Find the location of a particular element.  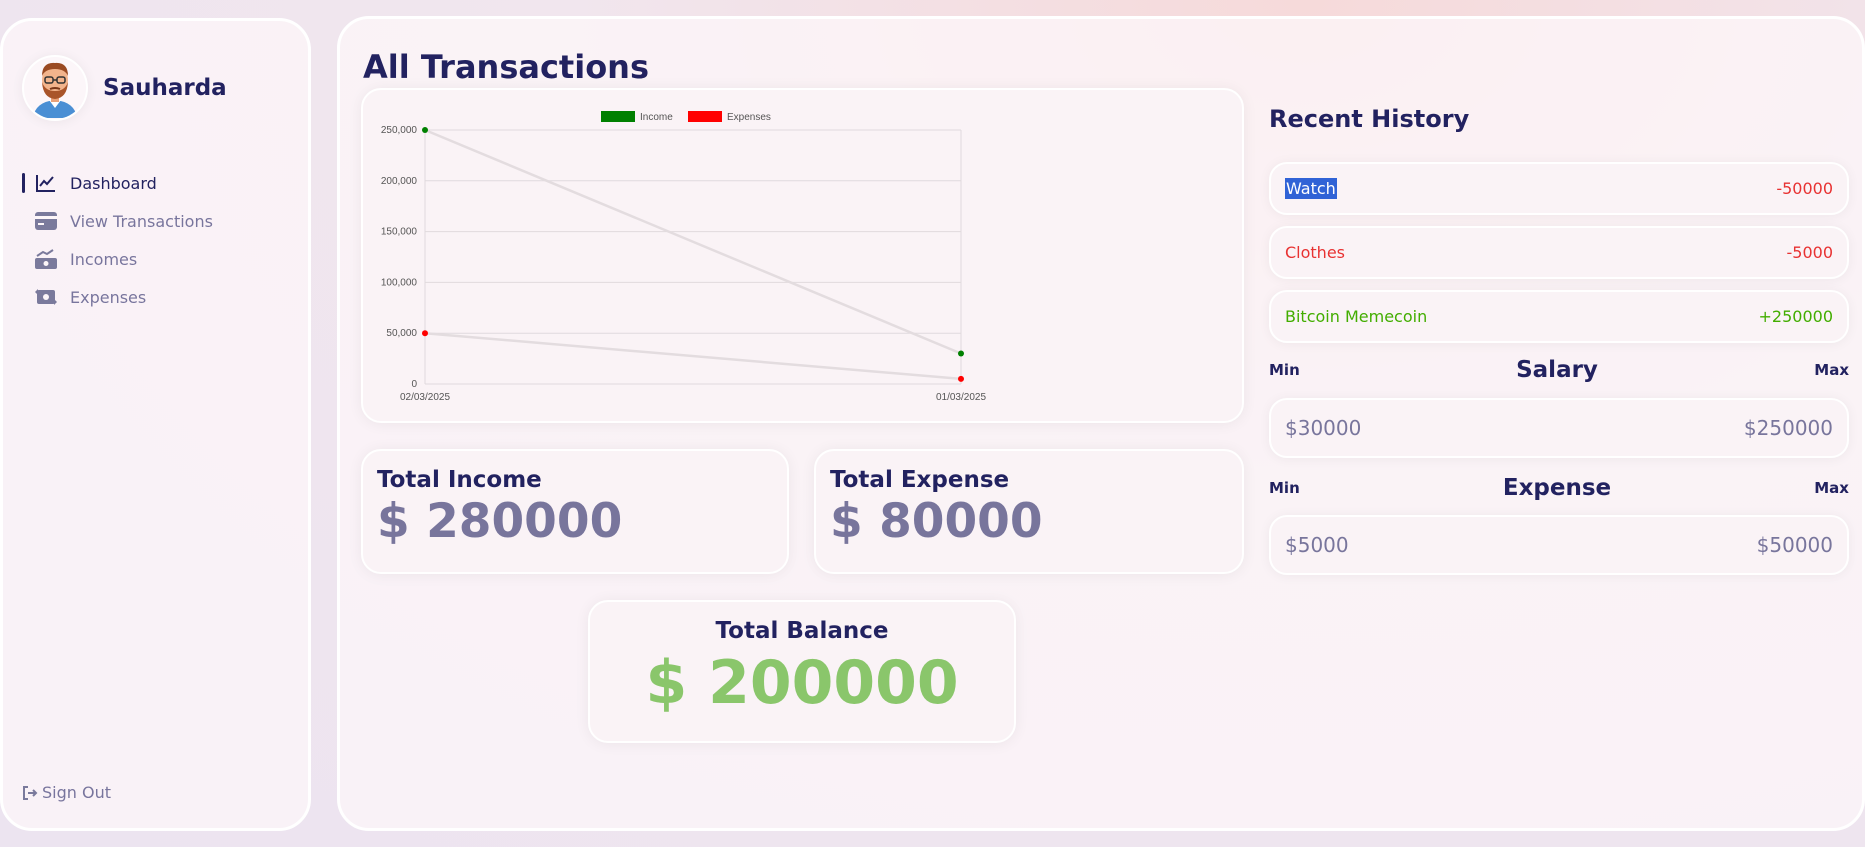

history-item: Bitcoin Memecoin +250000 is located at coordinates (1559, 316).